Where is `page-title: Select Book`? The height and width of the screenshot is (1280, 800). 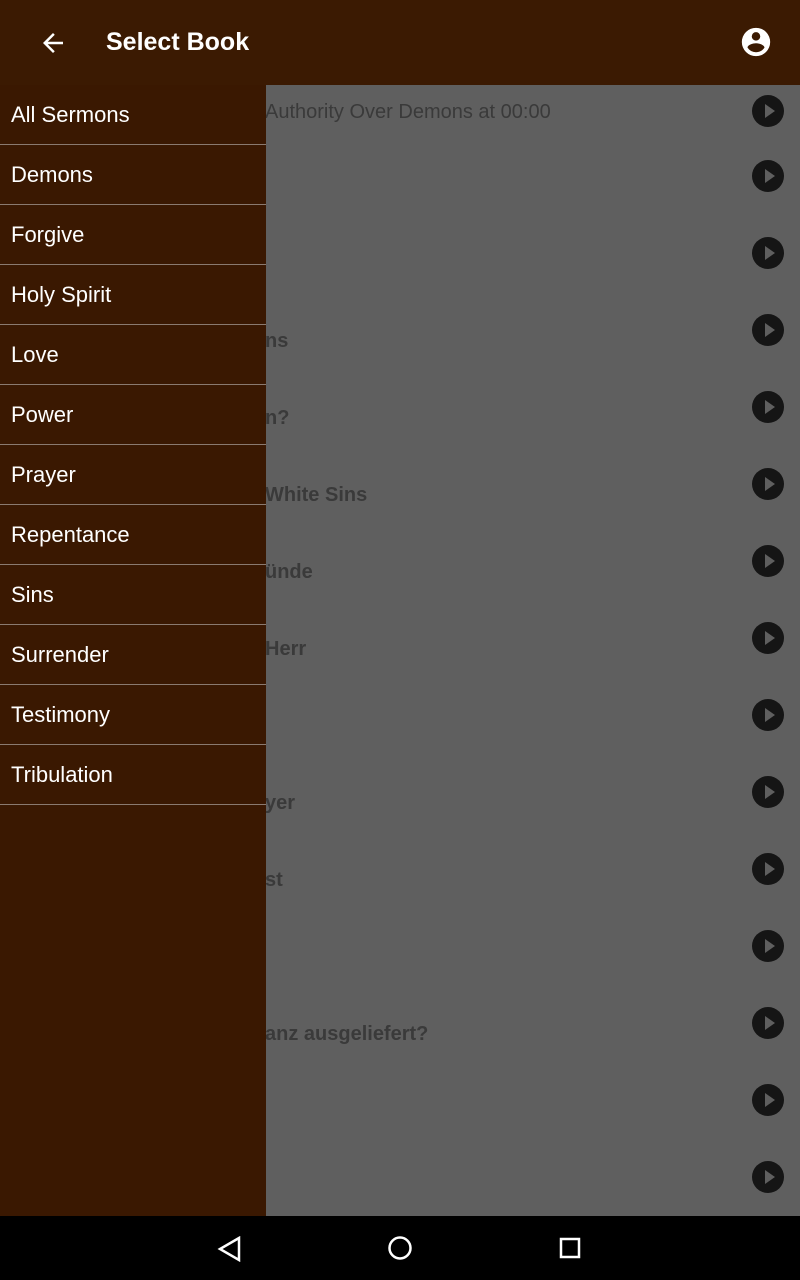 page-title: Select Book is located at coordinates (178, 42).